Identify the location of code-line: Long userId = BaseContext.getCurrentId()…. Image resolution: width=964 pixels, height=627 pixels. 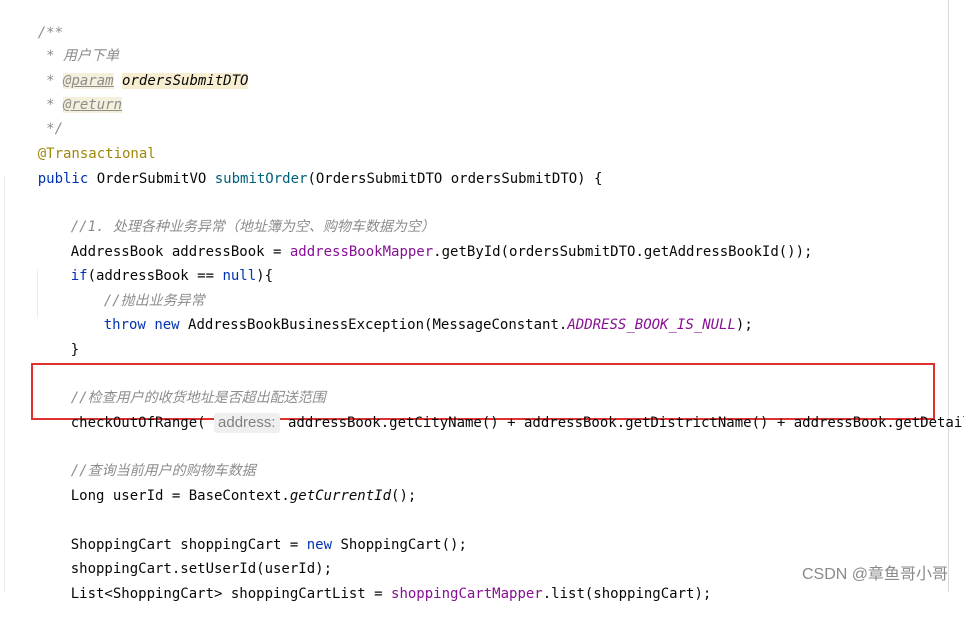
(227, 483).